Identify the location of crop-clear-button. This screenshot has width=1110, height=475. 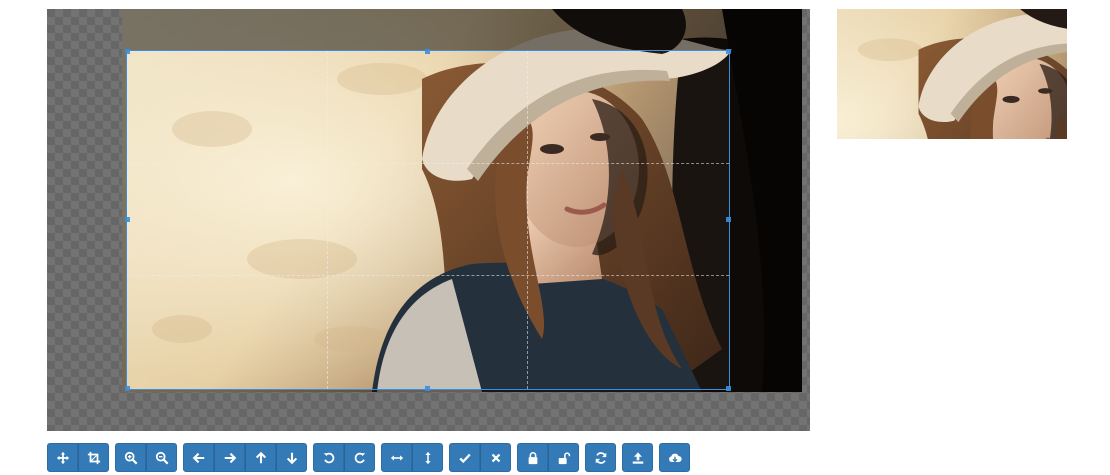
(495, 457).